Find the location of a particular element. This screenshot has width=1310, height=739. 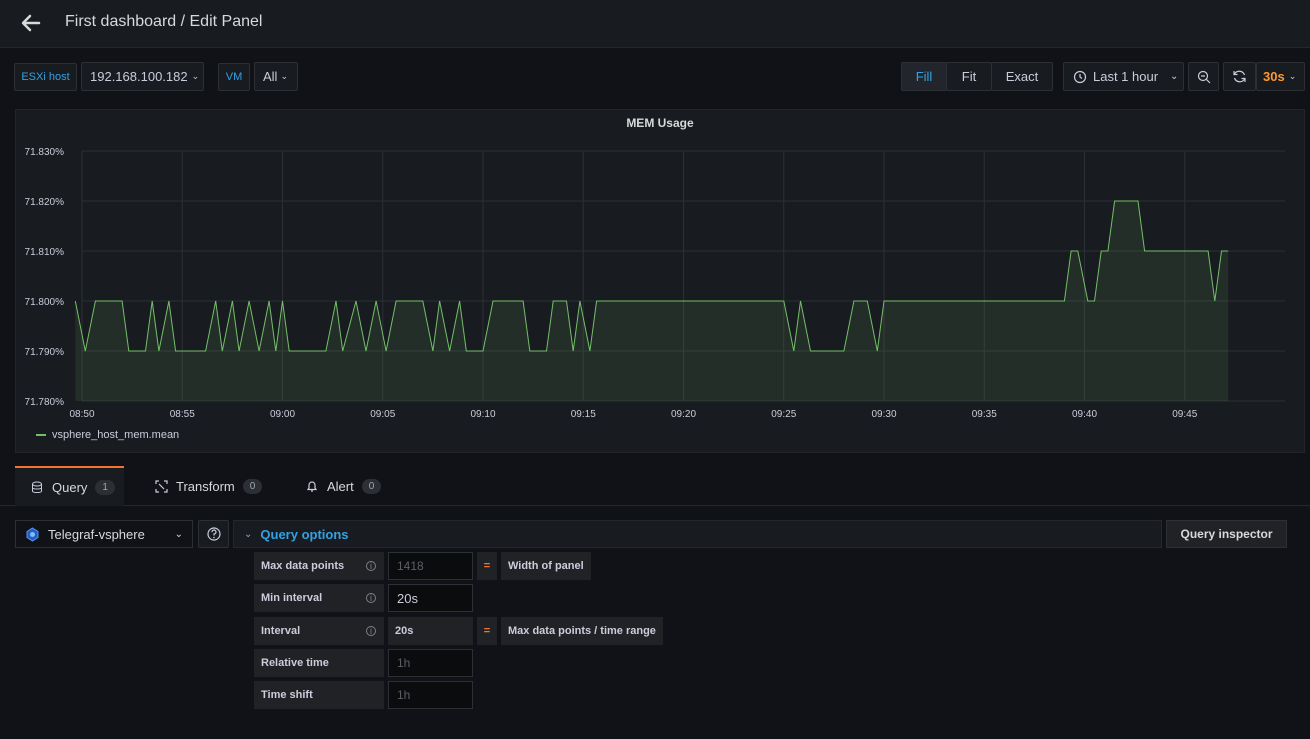

transform-icon is located at coordinates (161, 486).